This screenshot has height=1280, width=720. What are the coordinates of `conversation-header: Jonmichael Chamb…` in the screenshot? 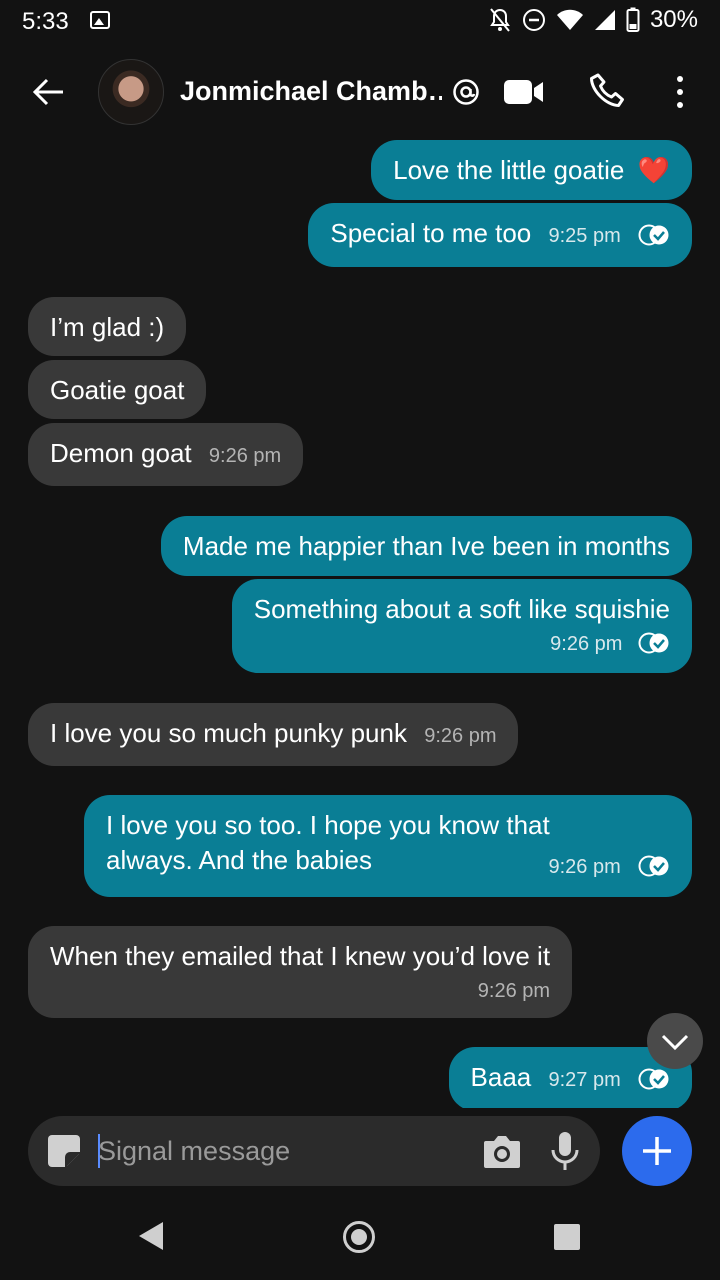 It's located at (360, 92).